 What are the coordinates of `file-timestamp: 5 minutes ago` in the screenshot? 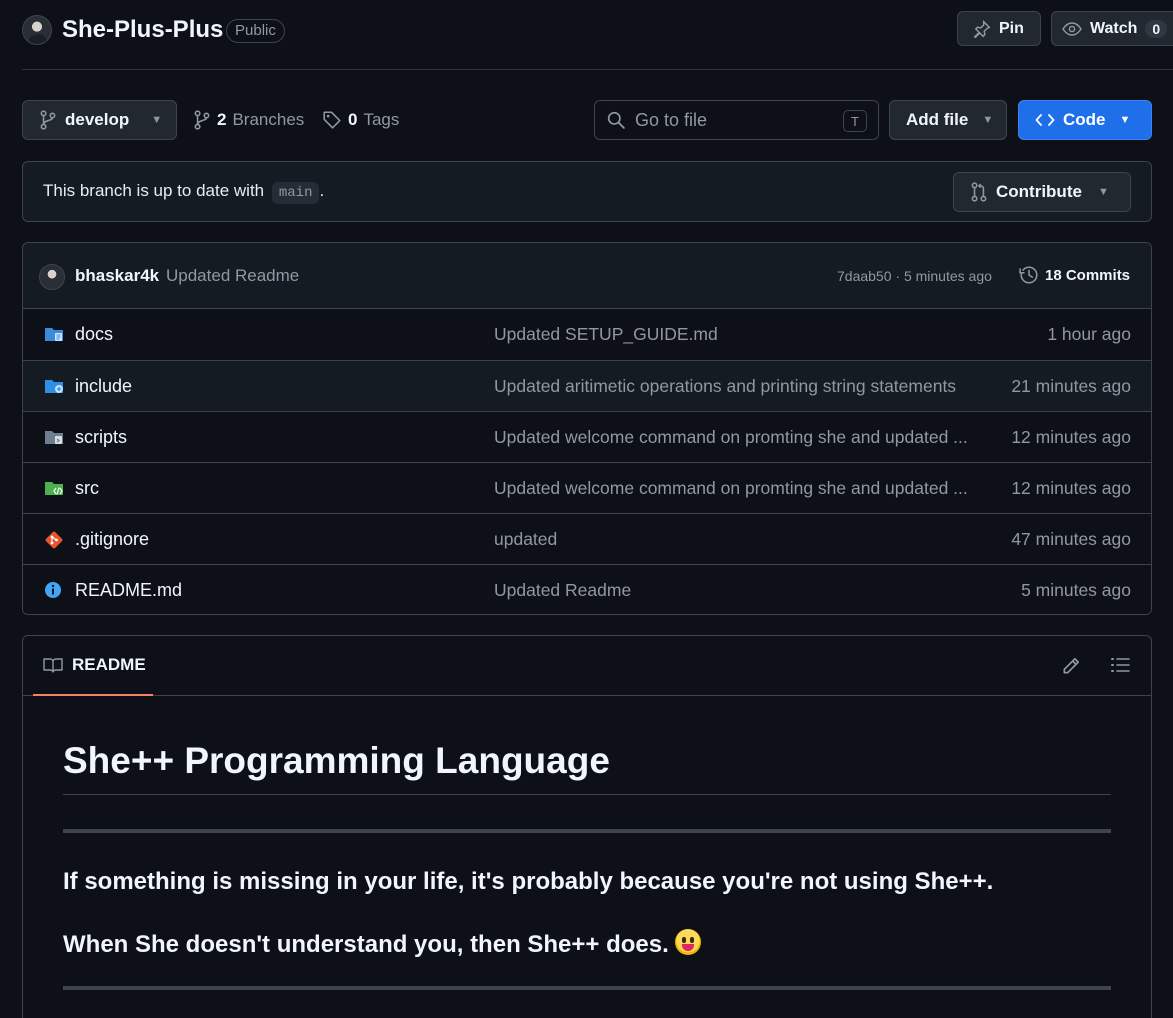 It's located at (1076, 590).